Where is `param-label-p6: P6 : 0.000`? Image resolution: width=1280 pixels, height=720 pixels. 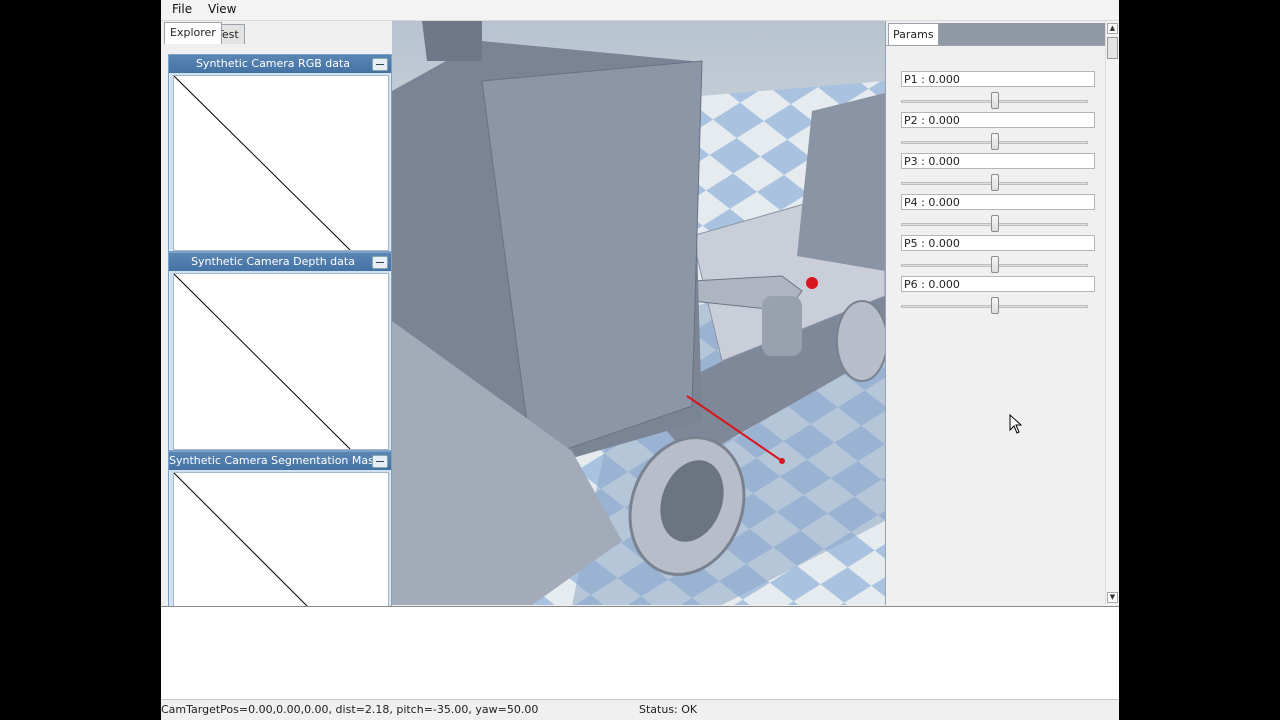
param-label-p6: P6 : 0.000 is located at coordinates (998, 284).